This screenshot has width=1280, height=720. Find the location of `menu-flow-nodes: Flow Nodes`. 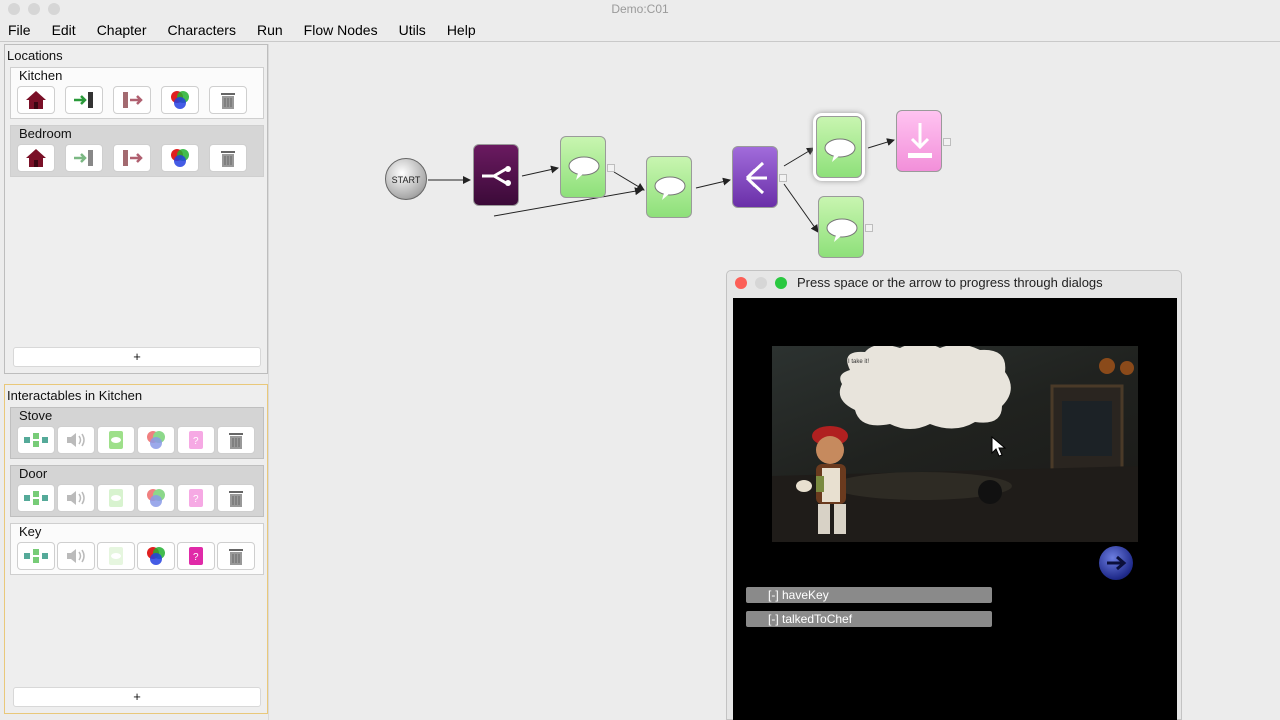

menu-flow-nodes: Flow Nodes is located at coordinates (341, 30).